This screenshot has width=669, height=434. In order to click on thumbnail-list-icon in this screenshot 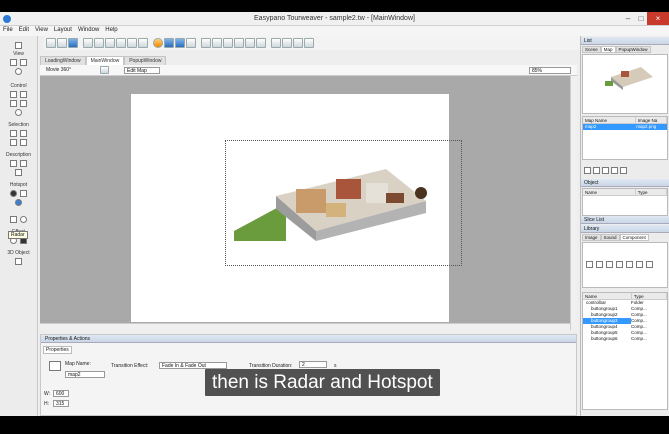, I will do `click(13, 133)`.